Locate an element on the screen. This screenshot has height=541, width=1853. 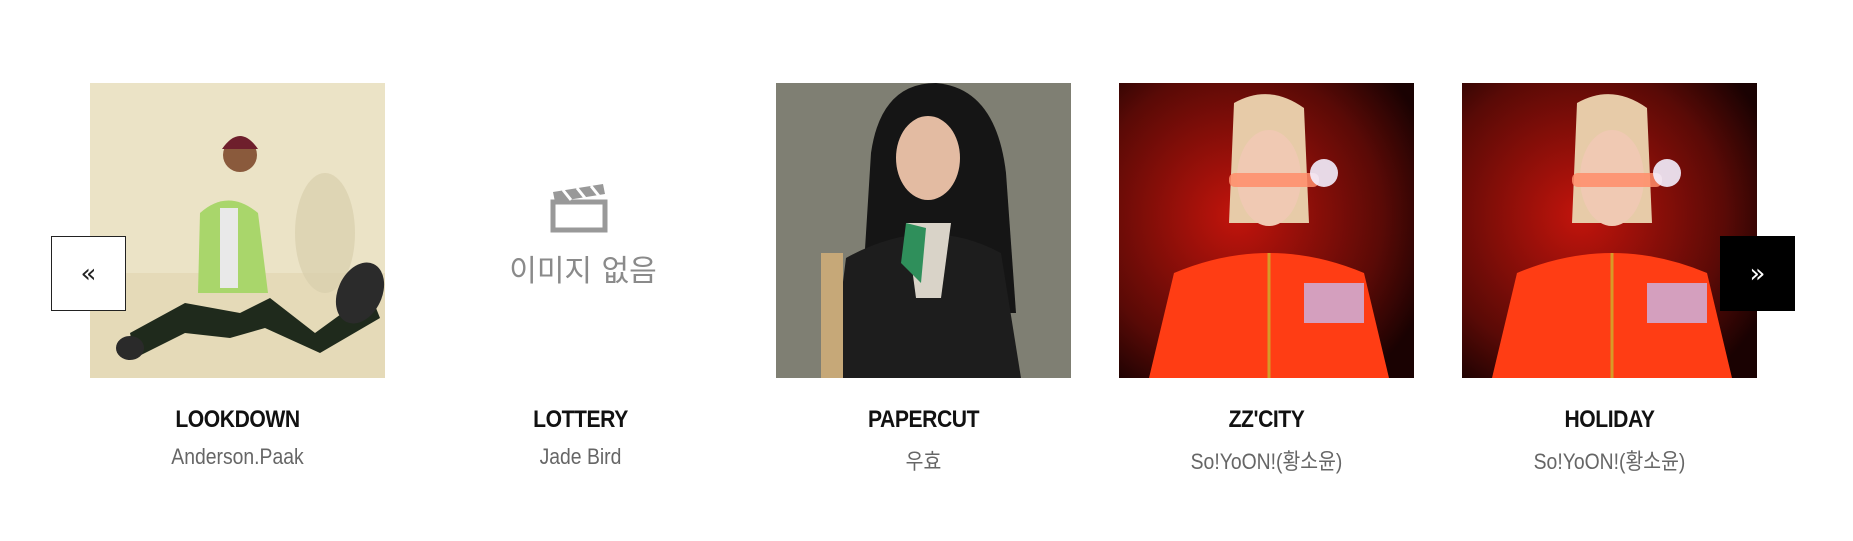
double-chevron-left-icon: « is located at coordinates (88, 273).